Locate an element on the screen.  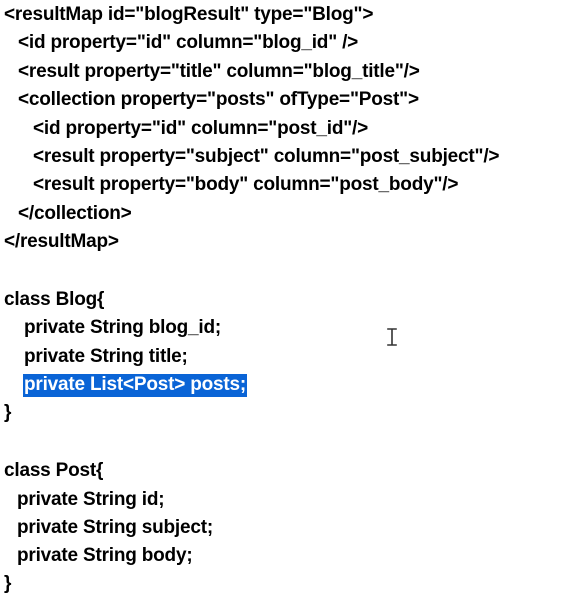
text-cursor-icon is located at coordinates (392, 337).